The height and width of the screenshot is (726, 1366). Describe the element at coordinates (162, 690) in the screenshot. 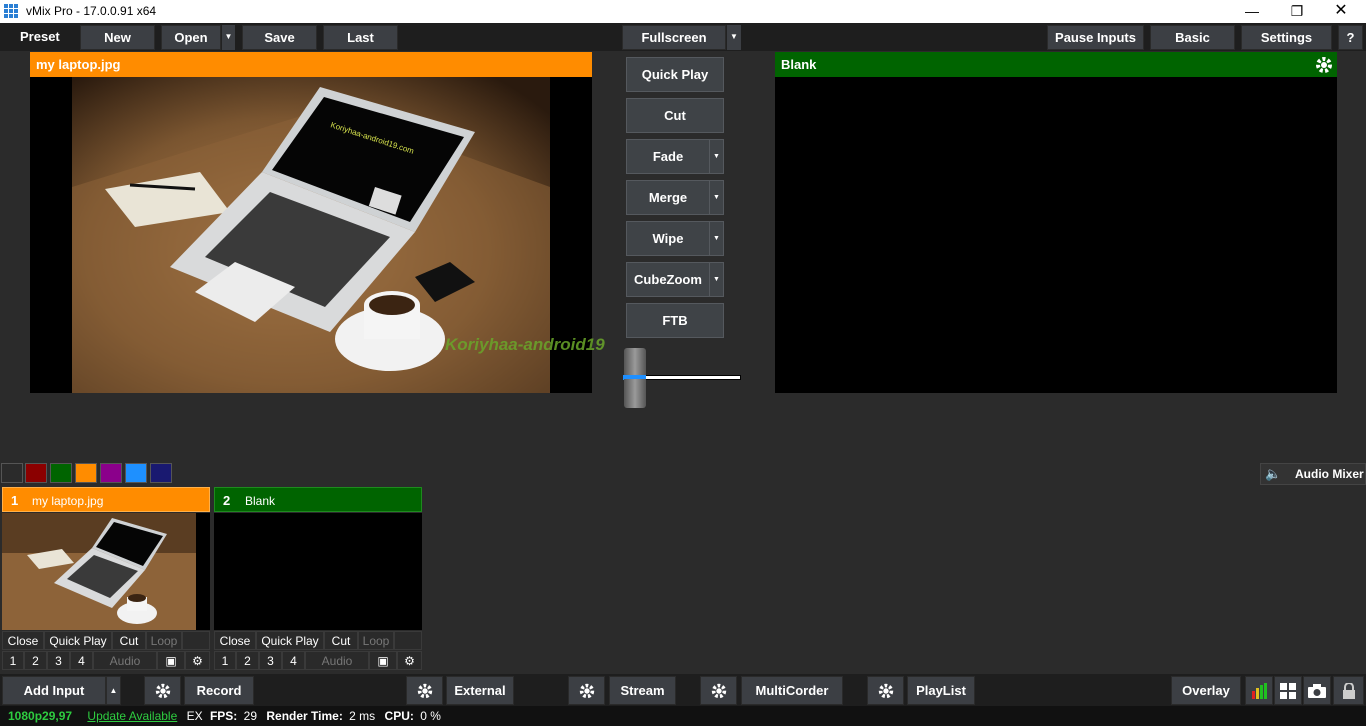

I see `record-settings-gear-icon` at that location.